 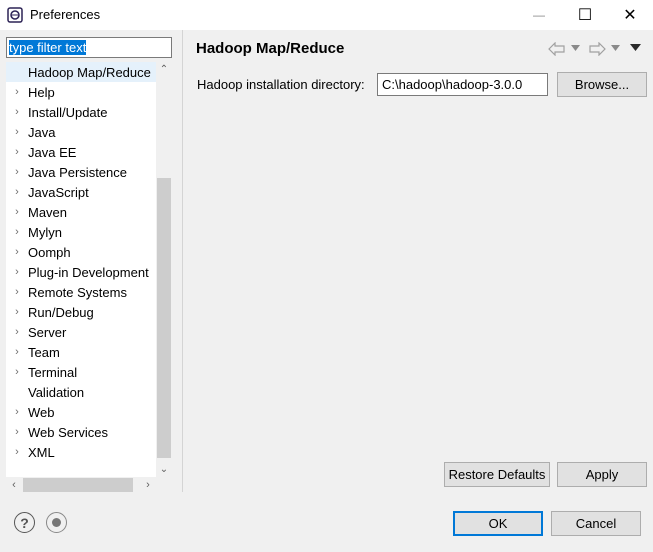 I want to click on forward-dropdown-icon, so click(x=615, y=48).